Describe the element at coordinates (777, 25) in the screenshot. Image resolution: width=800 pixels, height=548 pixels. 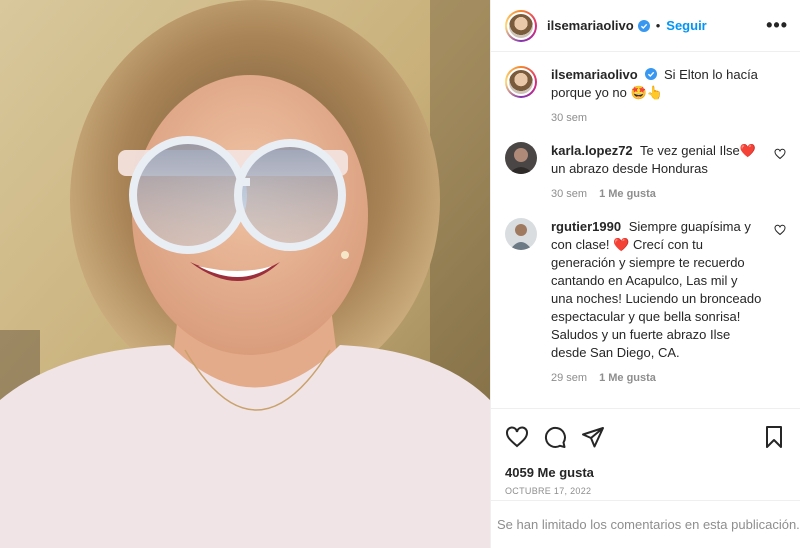
I see `more-icon: •••` at that location.